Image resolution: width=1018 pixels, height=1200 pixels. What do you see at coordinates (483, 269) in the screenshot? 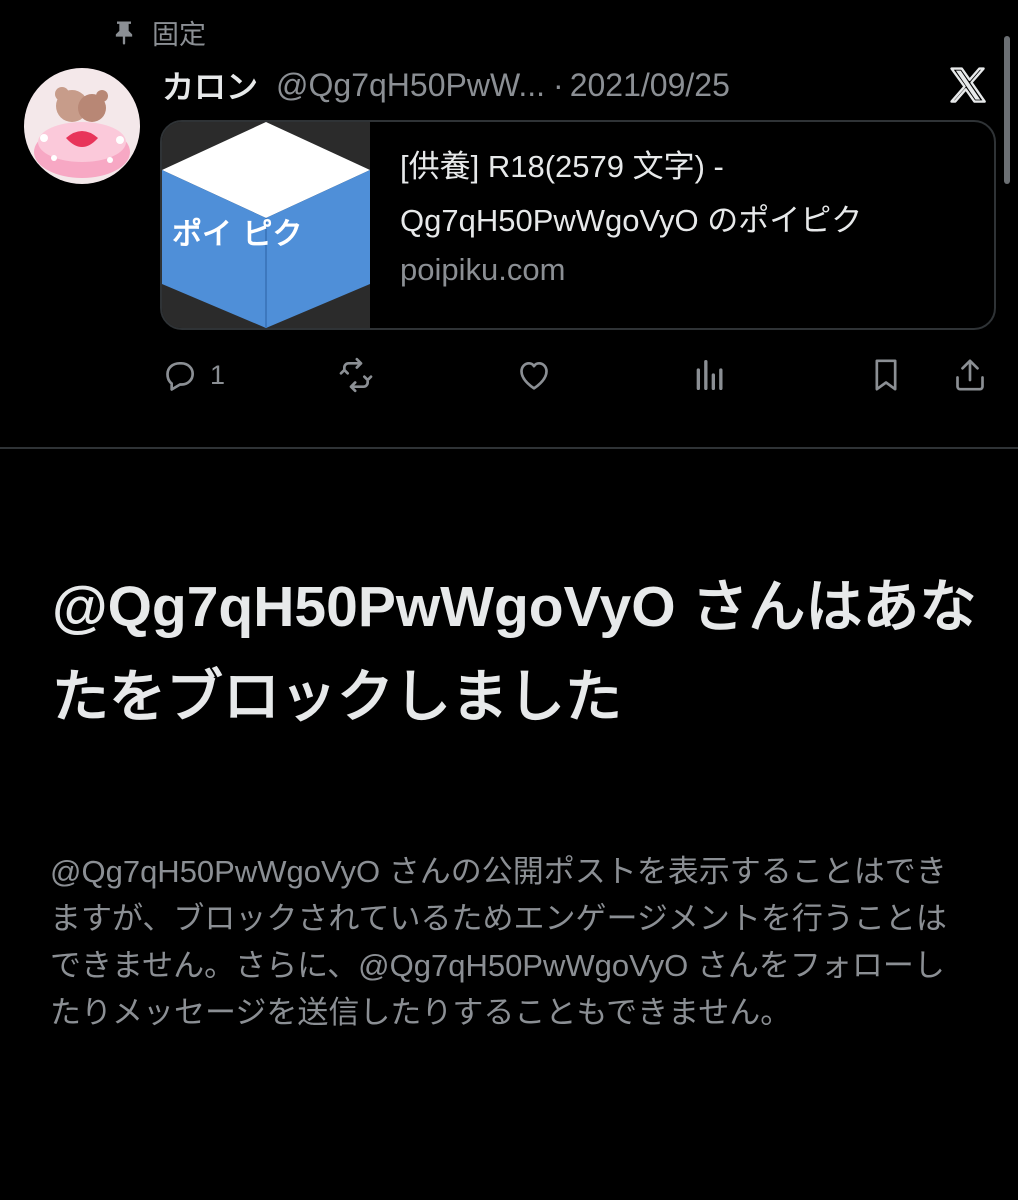
I see `card-domain: poipiku.com` at bounding box center [483, 269].